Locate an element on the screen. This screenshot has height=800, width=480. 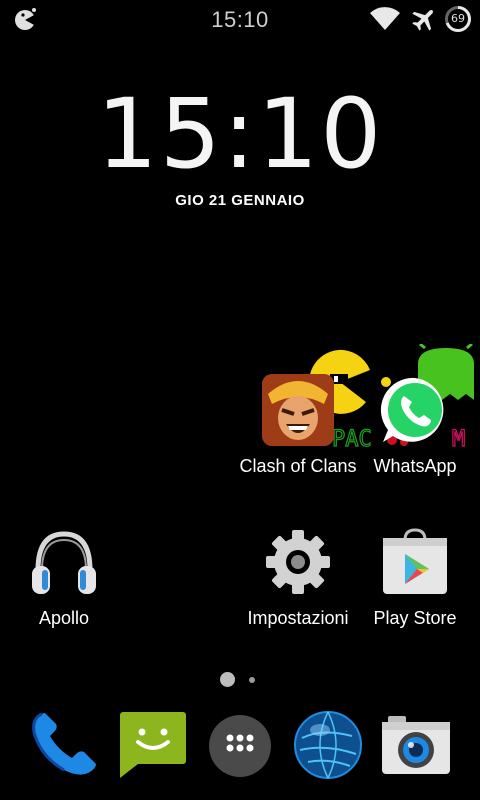
camera-icon is located at coordinates (416, 745).